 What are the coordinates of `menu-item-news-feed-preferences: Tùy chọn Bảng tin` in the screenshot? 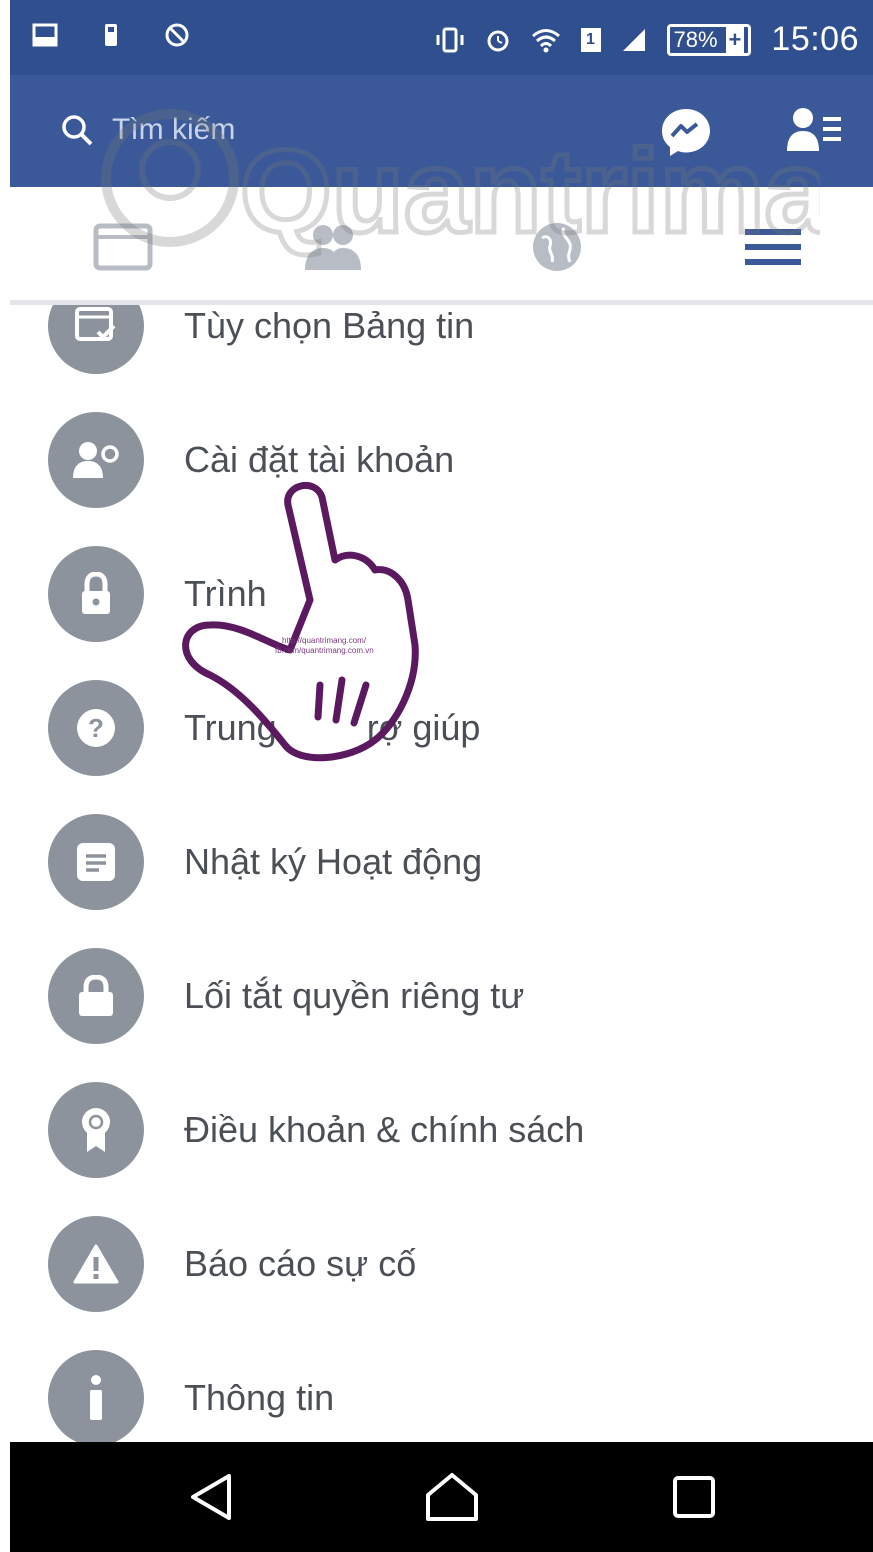 It's located at (436, 349).